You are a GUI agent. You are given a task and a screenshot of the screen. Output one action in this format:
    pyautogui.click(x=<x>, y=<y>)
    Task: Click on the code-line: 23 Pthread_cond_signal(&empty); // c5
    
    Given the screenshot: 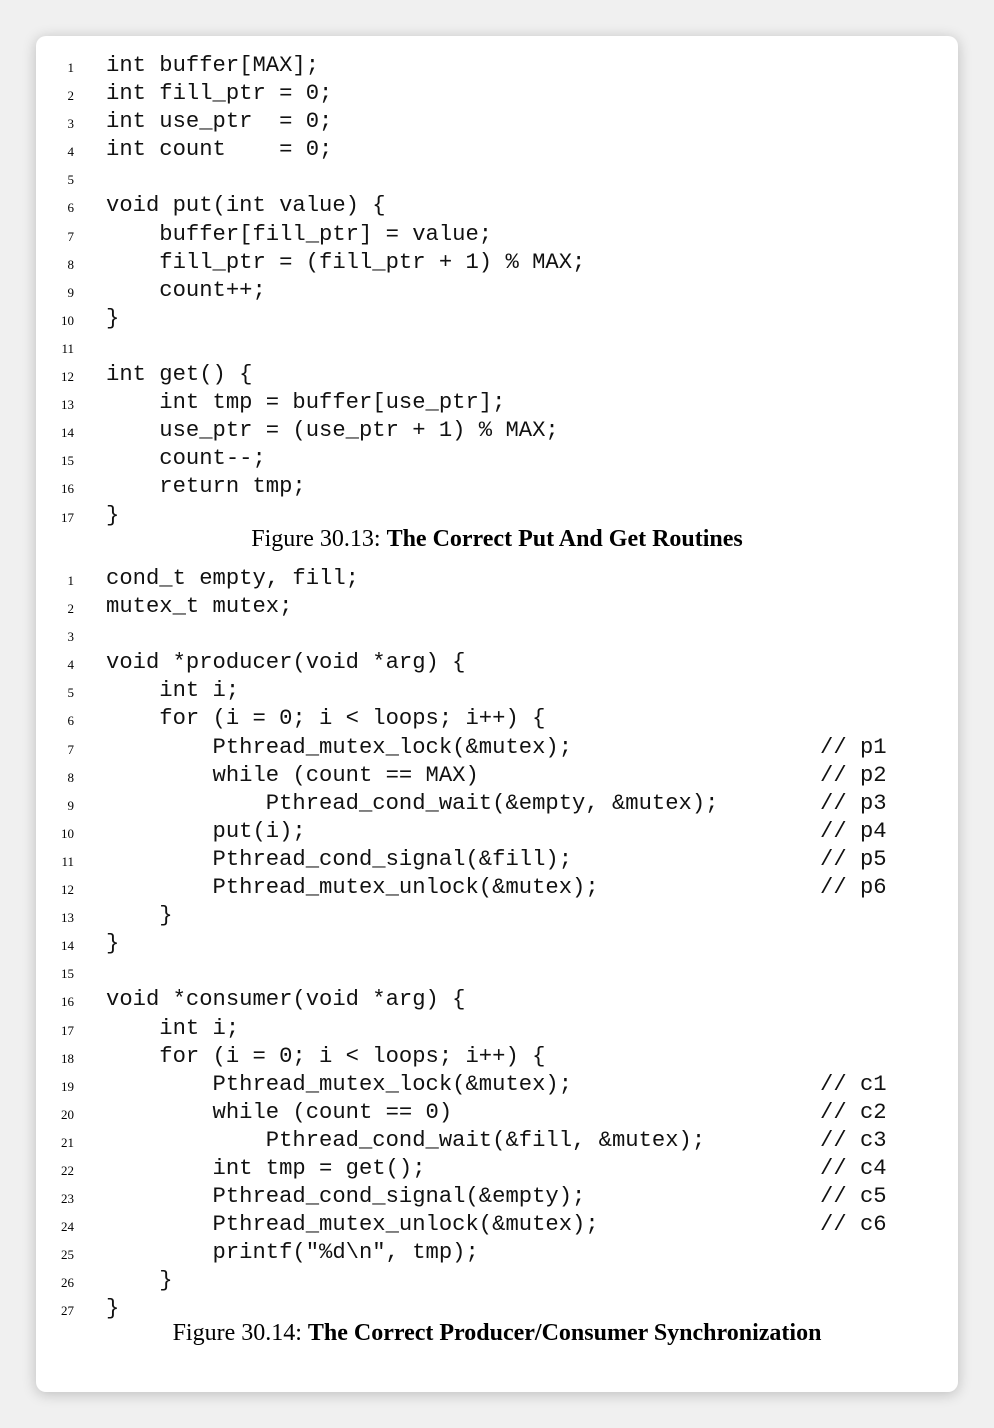 What is the action you would take?
    pyautogui.click(x=497, y=1197)
    